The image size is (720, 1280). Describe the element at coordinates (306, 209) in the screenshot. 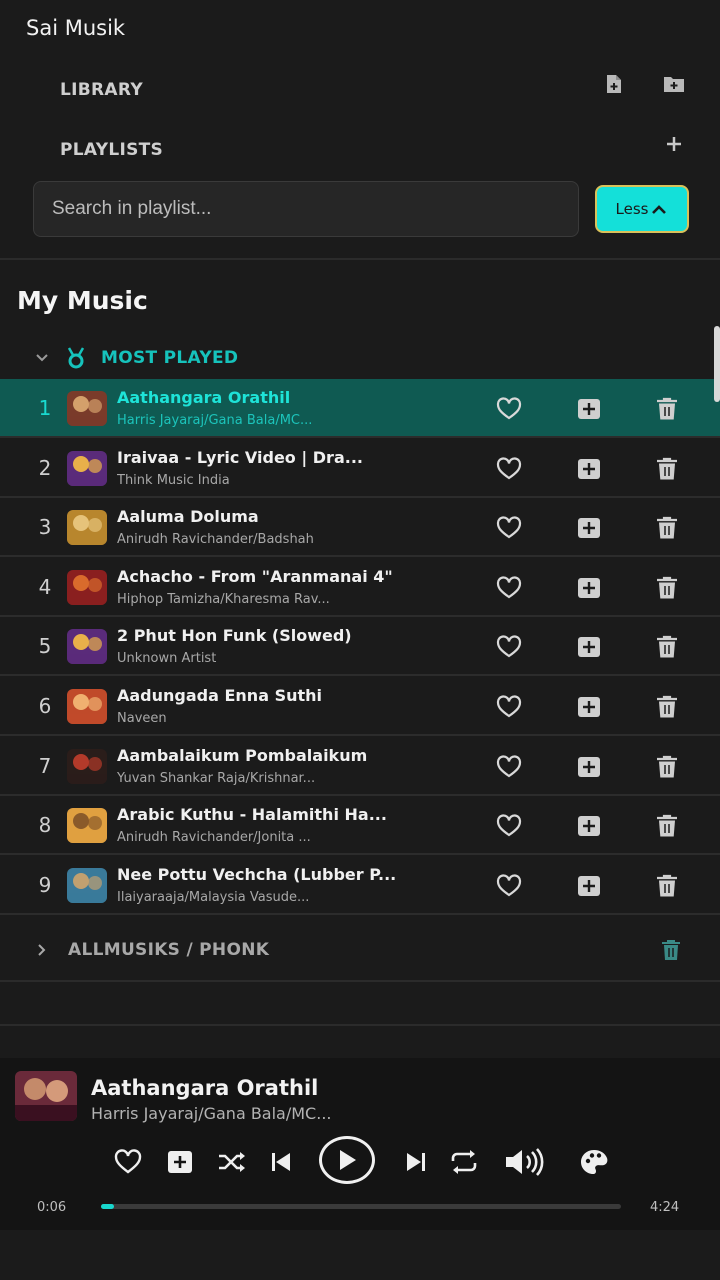

I see `playlist-search-input` at that location.